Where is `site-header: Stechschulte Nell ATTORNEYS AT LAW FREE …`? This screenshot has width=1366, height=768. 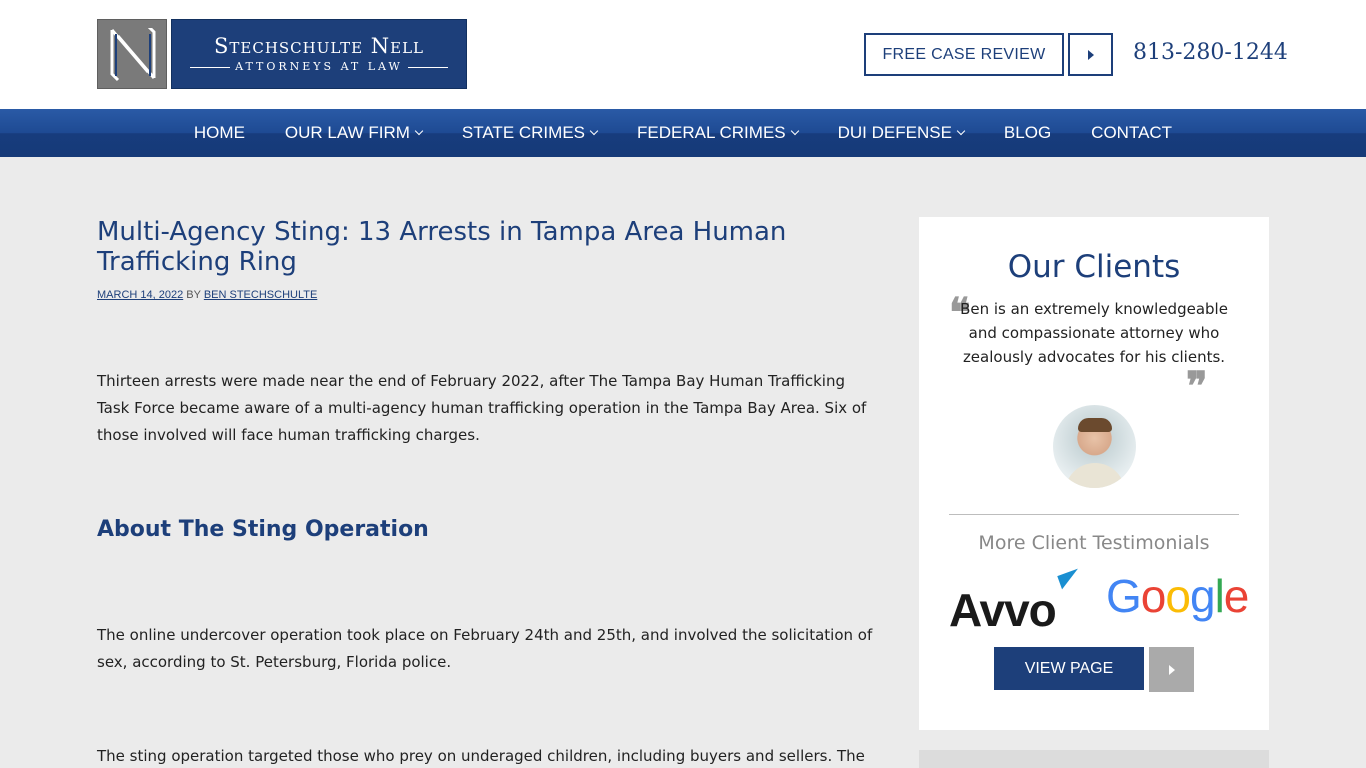
site-header: Stechschulte Nell ATTORNEYS AT LAW FREE … is located at coordinates (683, 54).